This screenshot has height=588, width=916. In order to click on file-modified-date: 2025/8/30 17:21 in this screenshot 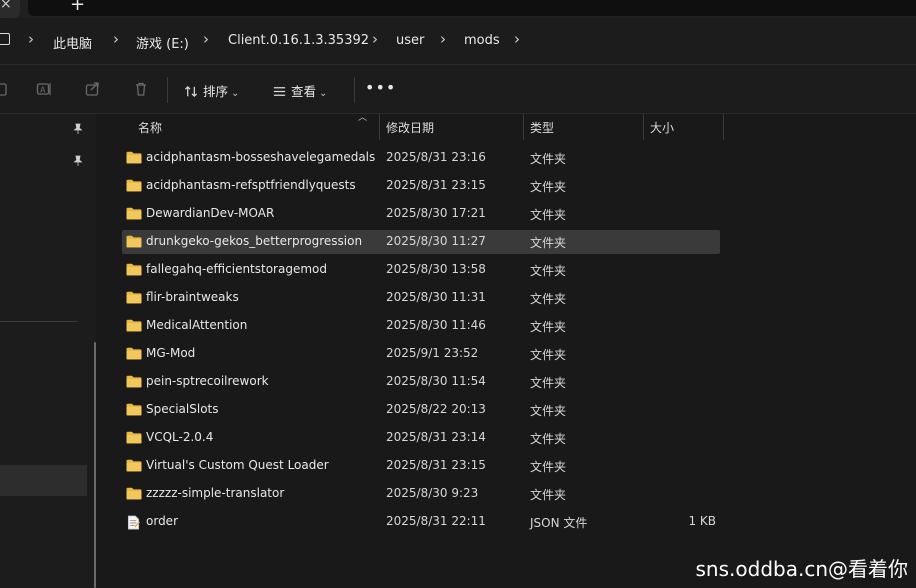, I will do `click(436, 213)`.